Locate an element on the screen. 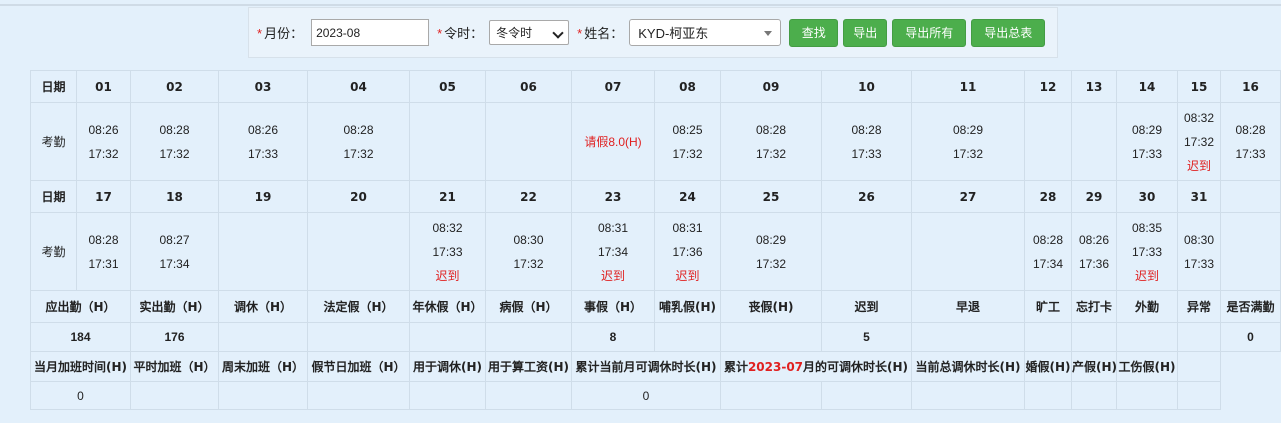 This screenshot has width=1281, height=423. day-number: 09 is located at coordinates (771, 86).